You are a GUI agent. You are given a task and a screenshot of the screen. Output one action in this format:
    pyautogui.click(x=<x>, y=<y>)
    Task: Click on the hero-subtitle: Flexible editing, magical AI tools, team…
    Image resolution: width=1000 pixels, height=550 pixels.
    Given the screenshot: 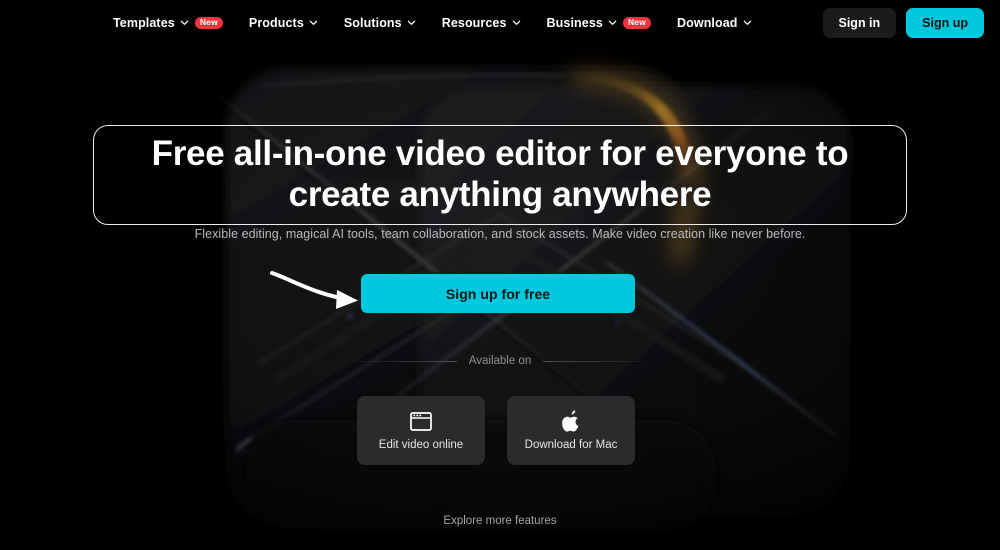 What is the action you would take?
    pyautogui.click(x=500, y=234)
    